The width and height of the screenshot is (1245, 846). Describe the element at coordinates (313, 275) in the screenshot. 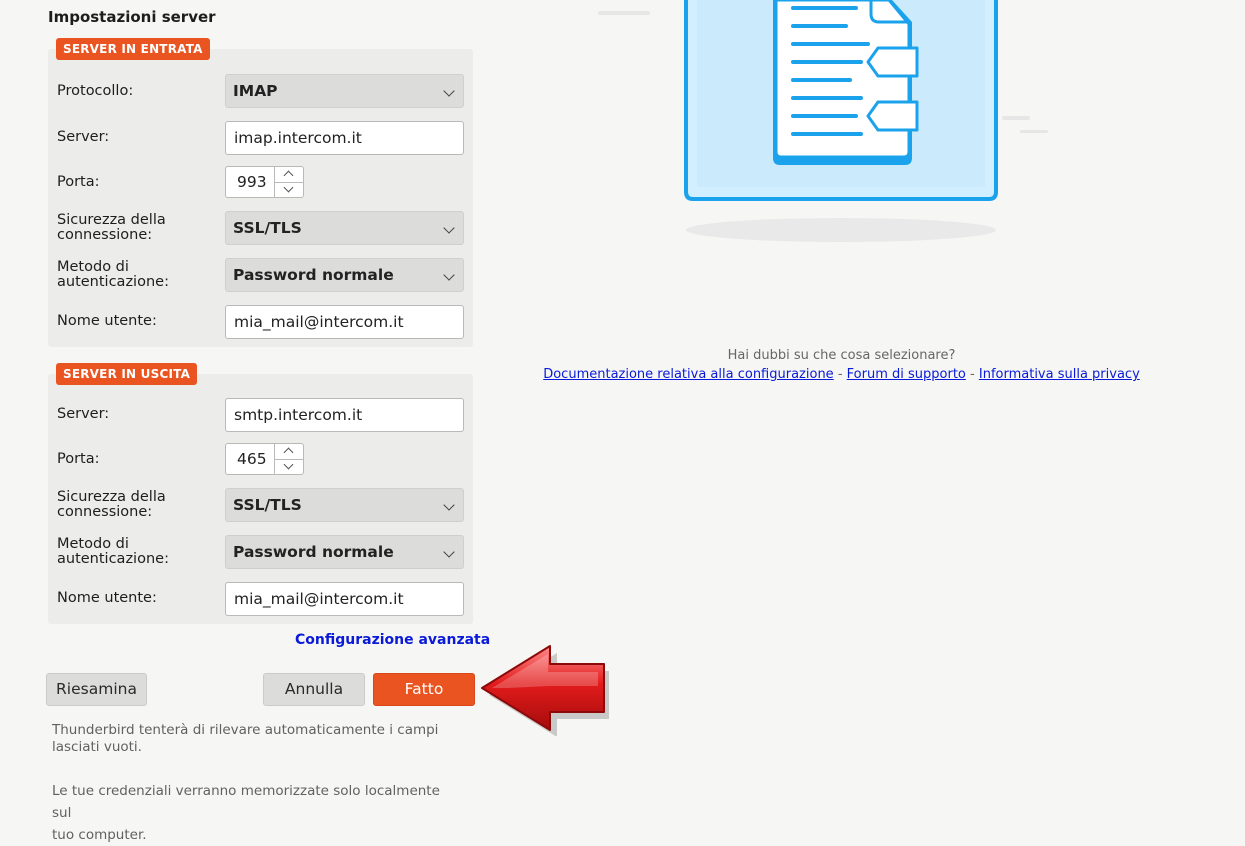

I see `incoming-auth-value: Password normale` at that location.